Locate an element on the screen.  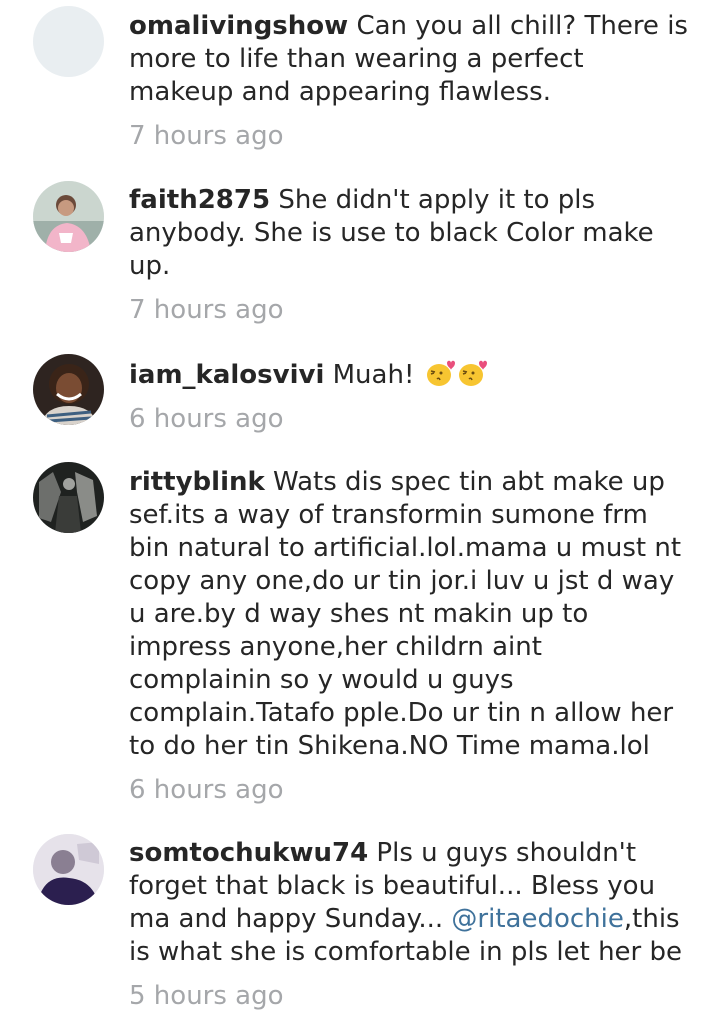
comment-timestamp: 5 hours ago is located at coordinates (206, 996).